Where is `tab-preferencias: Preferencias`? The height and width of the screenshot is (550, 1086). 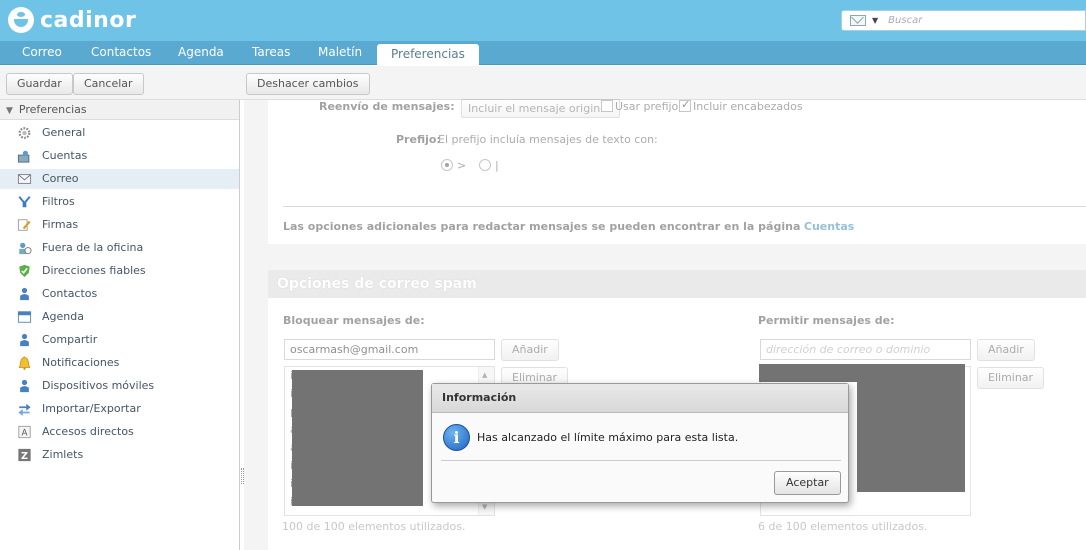
tab-preferencias: Preferencias is located at coordinates (428, 55).